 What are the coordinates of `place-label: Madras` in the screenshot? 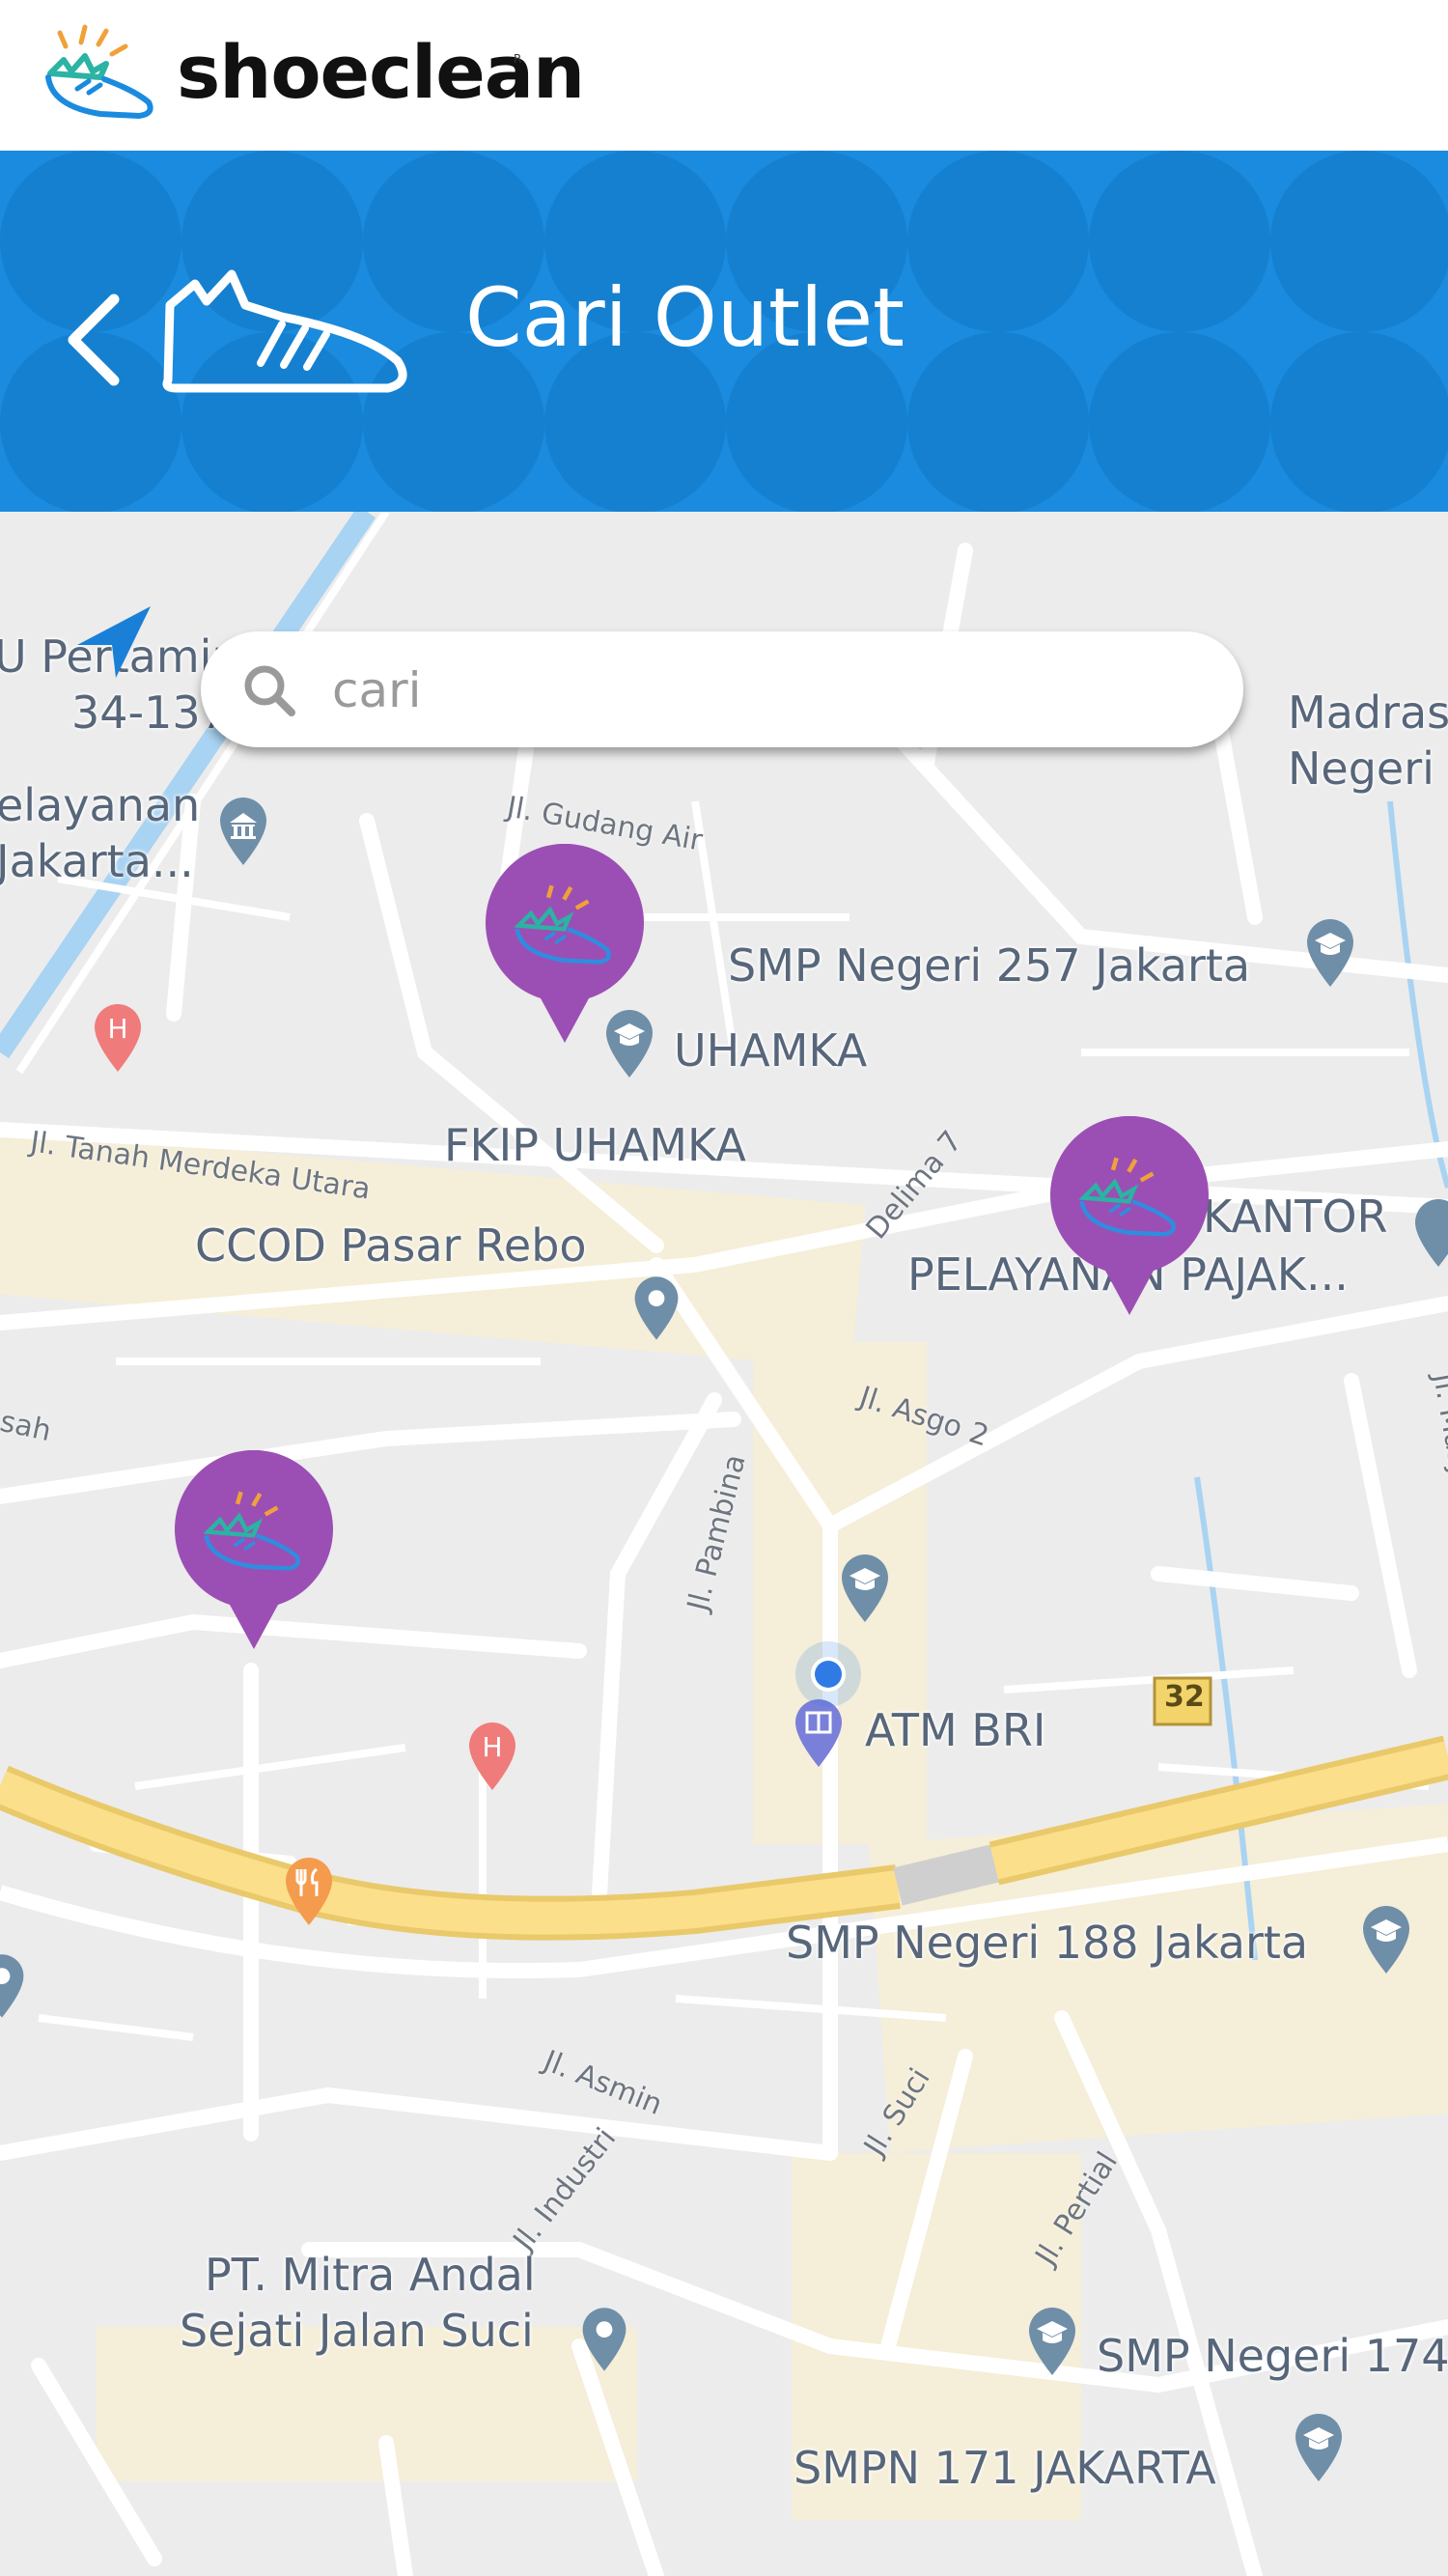 It's located at (1368, 713).